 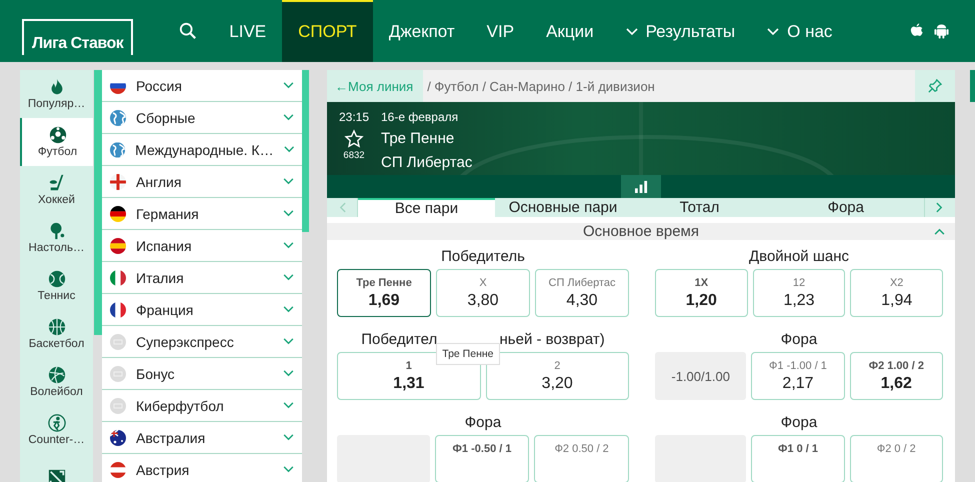 I want to click on volleyball-icon, so click(x=57, y=375).